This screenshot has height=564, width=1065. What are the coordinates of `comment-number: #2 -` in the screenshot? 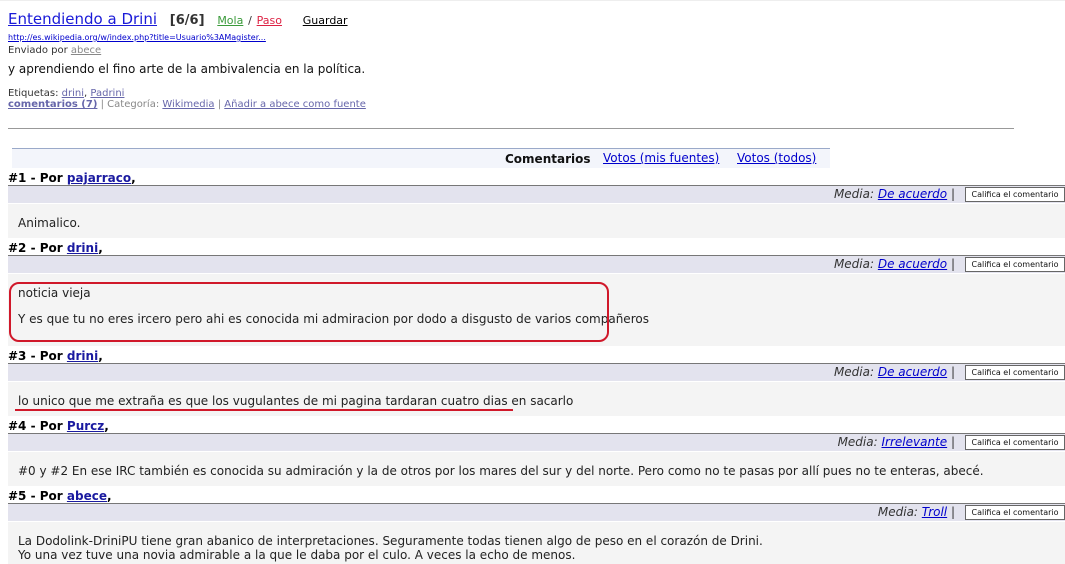 It's located at (22, 248).